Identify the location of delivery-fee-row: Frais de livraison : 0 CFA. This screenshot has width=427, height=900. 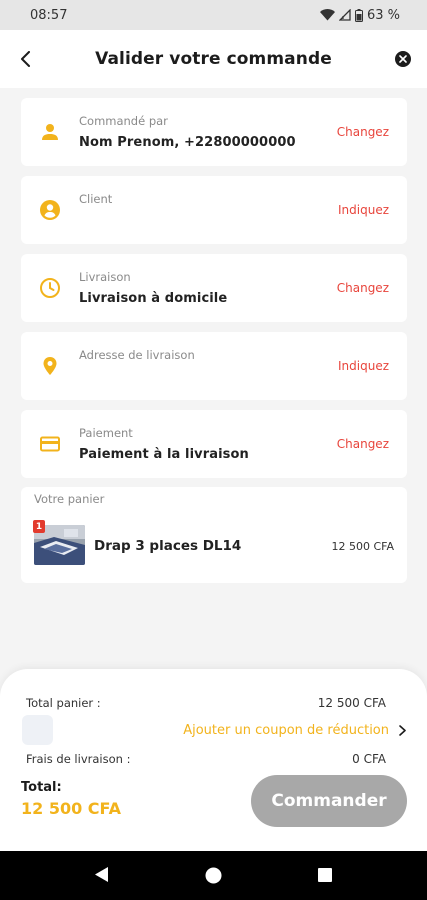
(206, 759).